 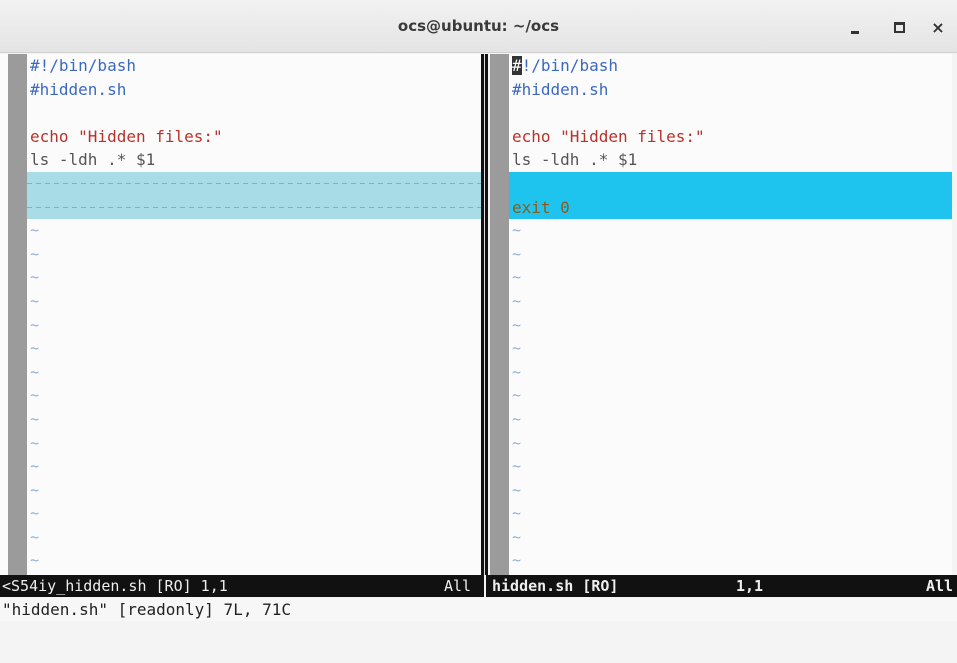 I want to click on minimize-button, so click(x=855, y=27).